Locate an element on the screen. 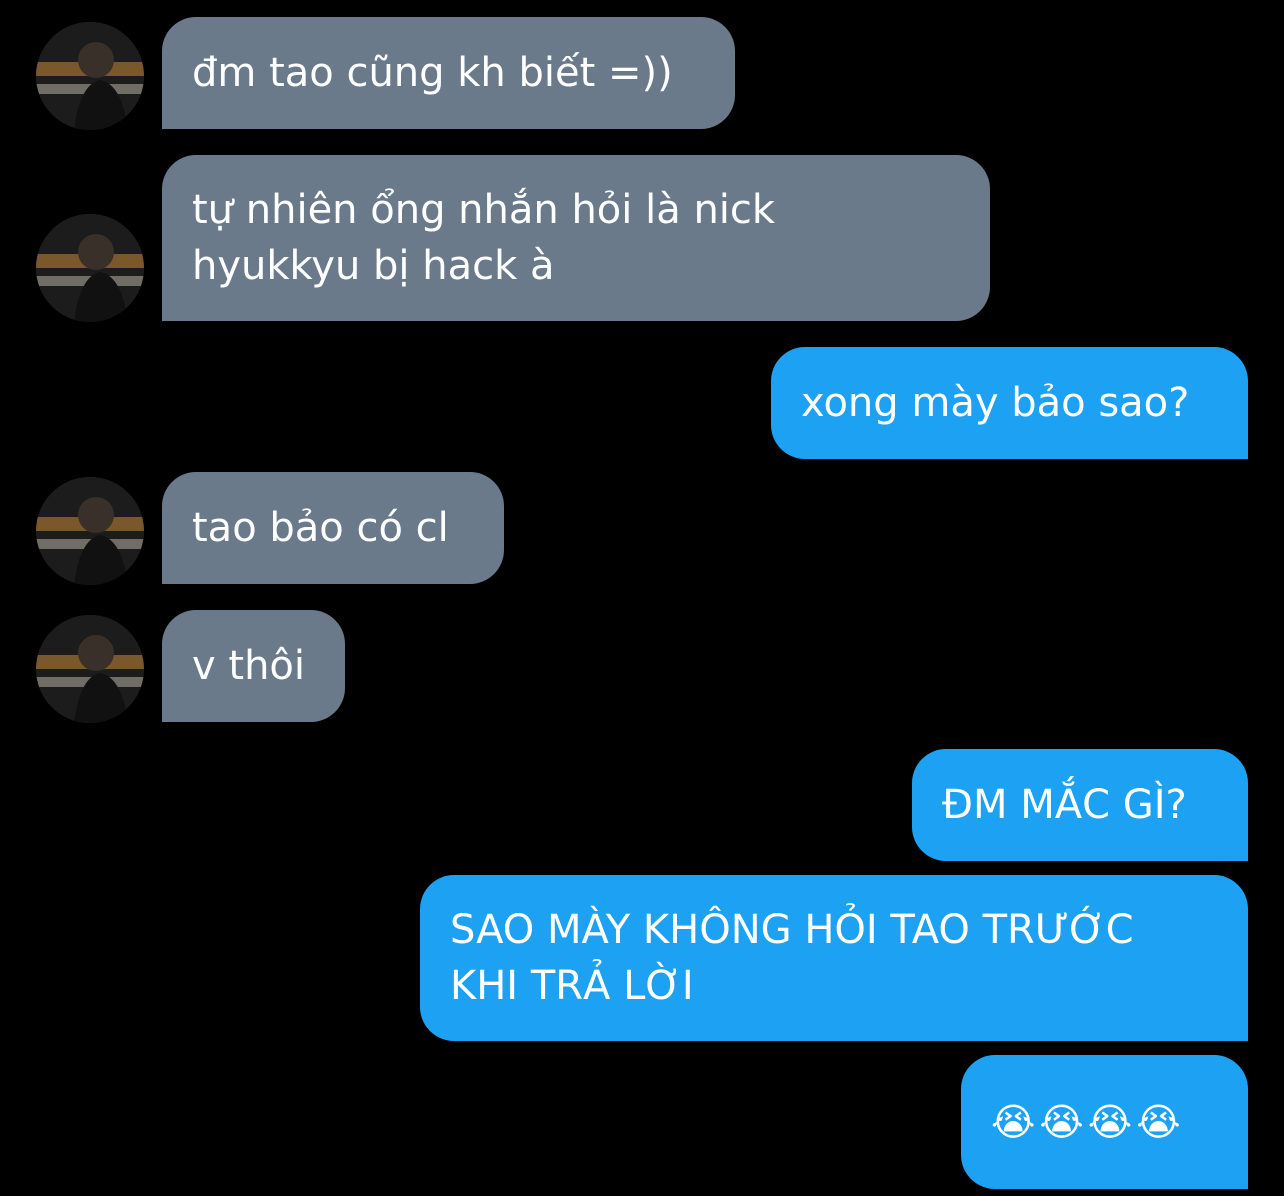 This screenshot has width=1284, height=1196. outgoing-message: ĐM MẮC GÌ? is located at coordinates (1080, 805).